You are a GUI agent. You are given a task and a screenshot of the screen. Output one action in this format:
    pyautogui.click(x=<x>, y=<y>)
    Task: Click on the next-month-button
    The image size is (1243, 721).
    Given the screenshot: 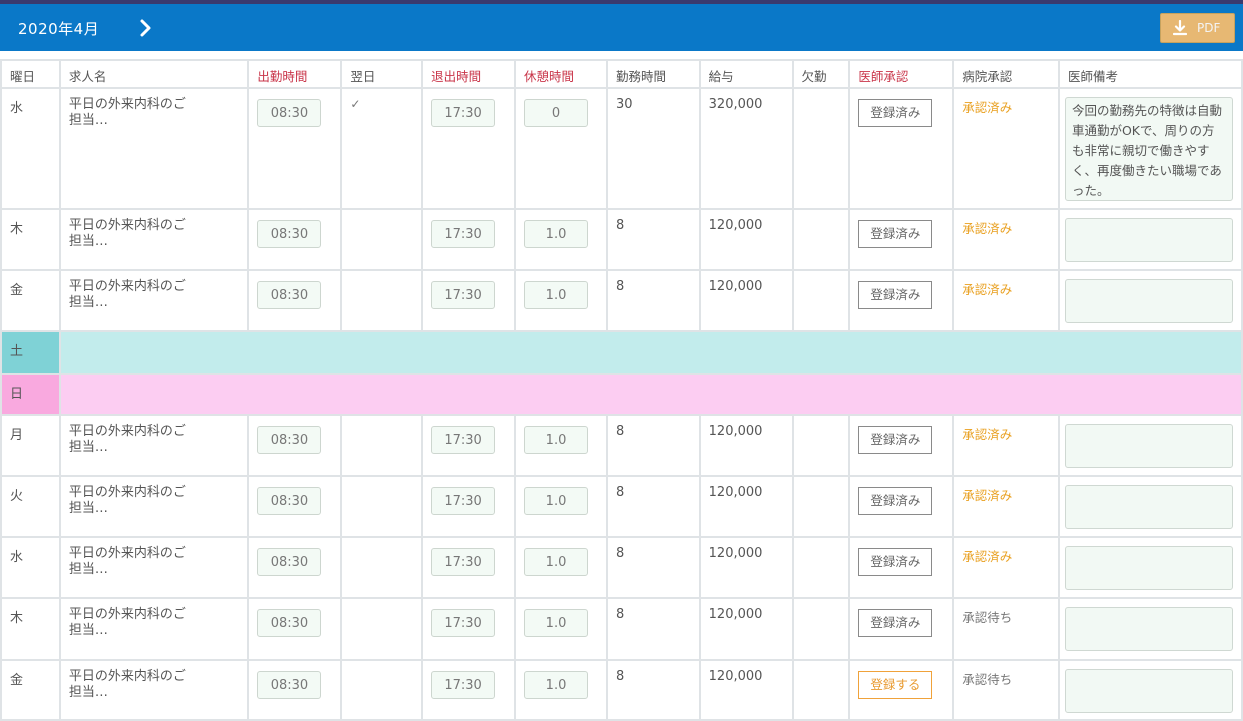 What is the action you would take?
    pyautogui.click(x=146, y=28)
    